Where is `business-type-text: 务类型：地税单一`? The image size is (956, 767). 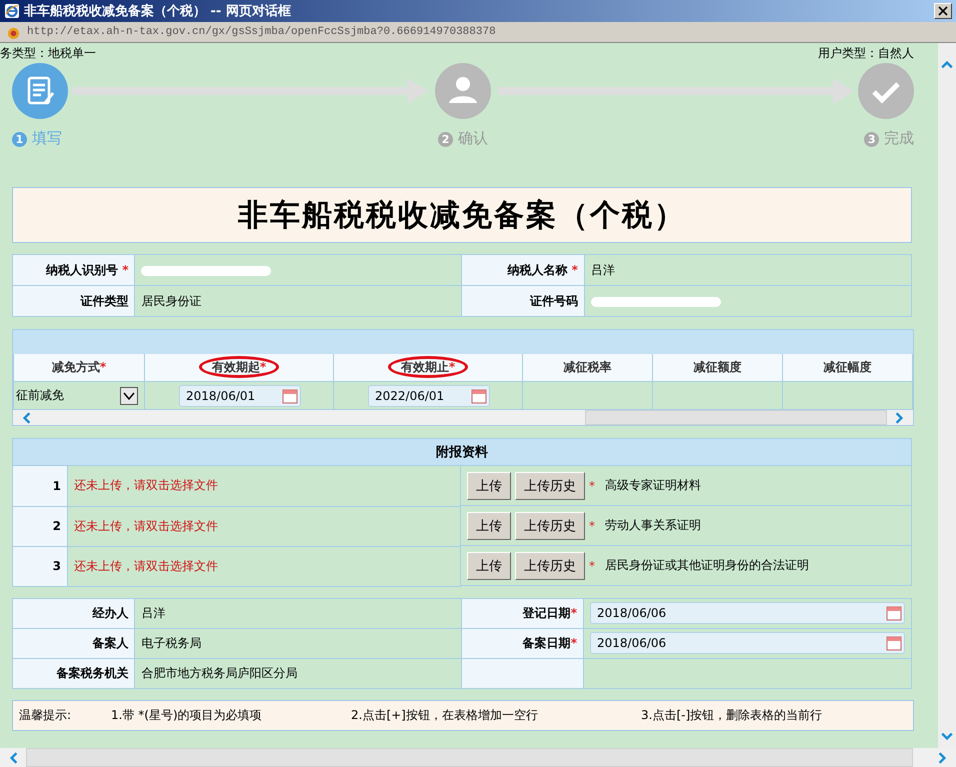 business-type-text: 务类型：地税单一 is located at coordinates (48, 53).